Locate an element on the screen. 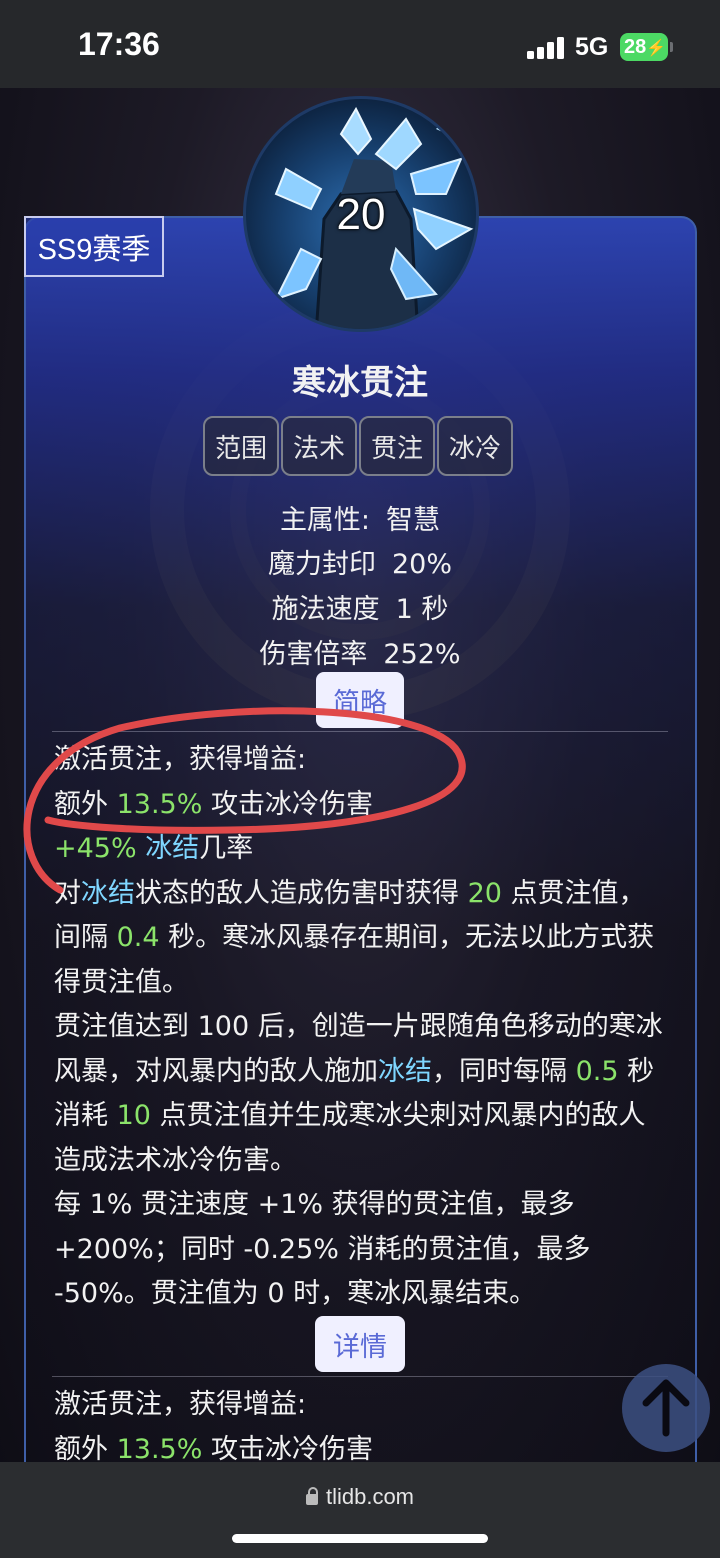 The image size is (720, 1558). status-time: 17:36 is located at coordinates (119, 44).